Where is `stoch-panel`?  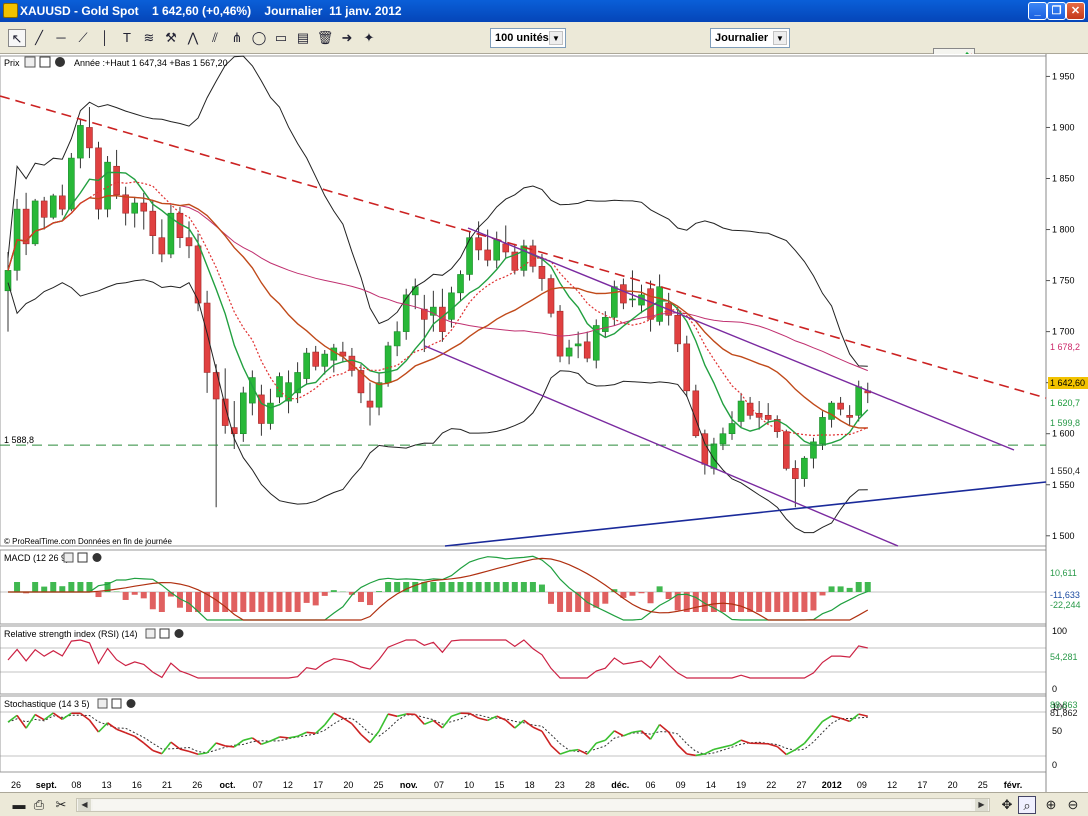
stoch-panel is located at coordinates (523, 734).